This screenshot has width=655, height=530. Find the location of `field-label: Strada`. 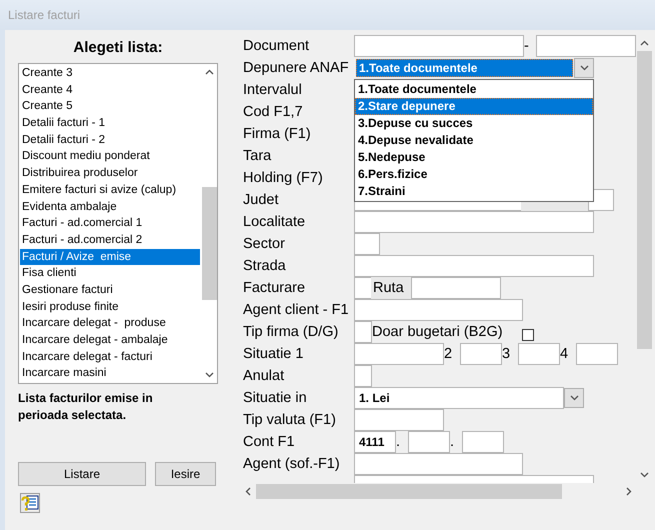

field-label: Strada is located at coordinates (264, 266).